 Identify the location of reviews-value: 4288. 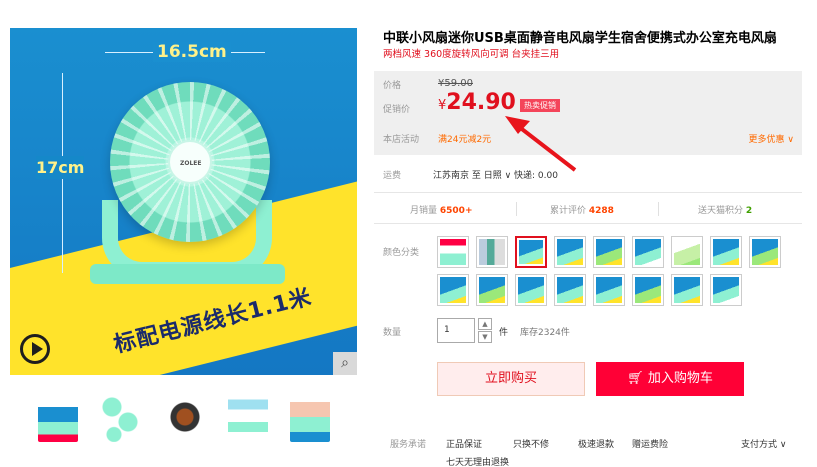
(601, 211).